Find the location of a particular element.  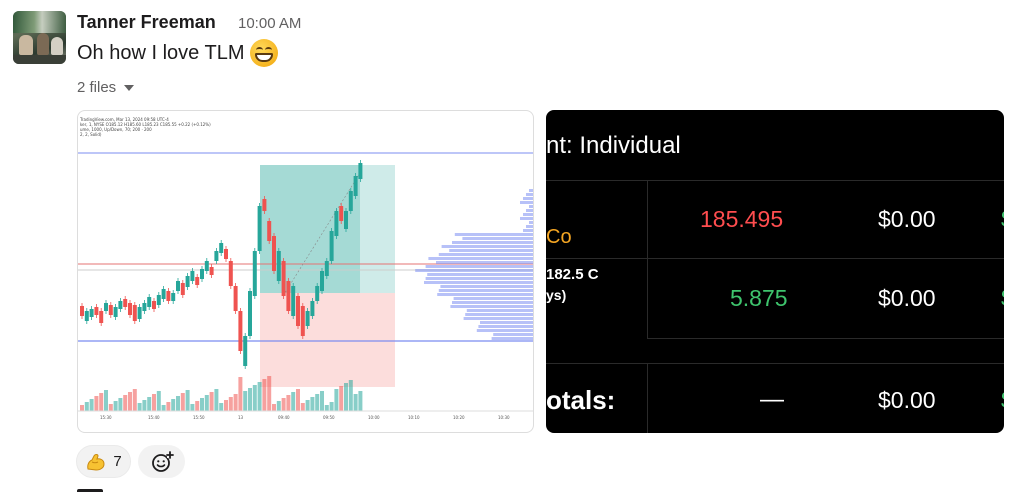

row2-amount: $0.00 is located at coordinates (907, 298).